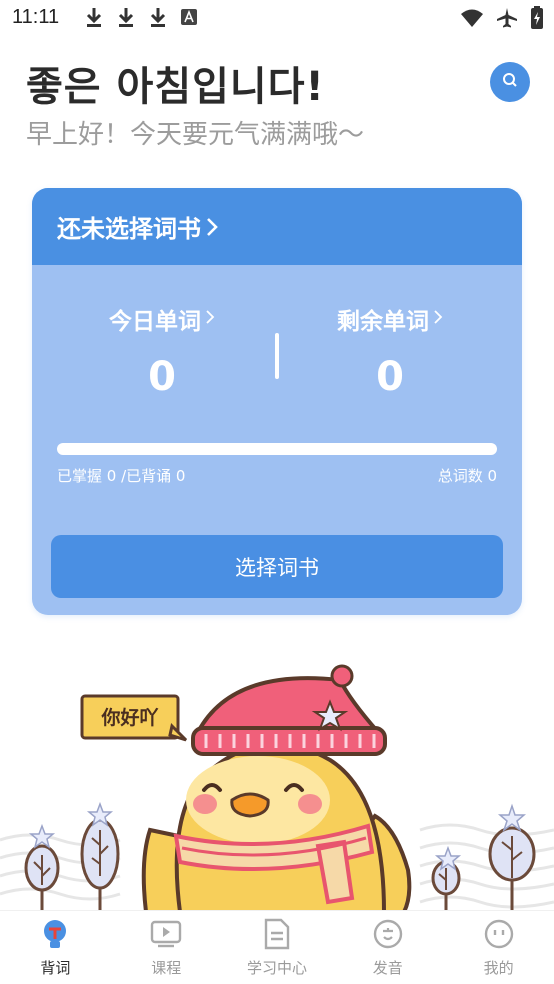 The image size is (554, 984). Describe the element at coordinates (387, 968) in the screenshot. I see `nav-label-pronunciation: 发音` at that location.